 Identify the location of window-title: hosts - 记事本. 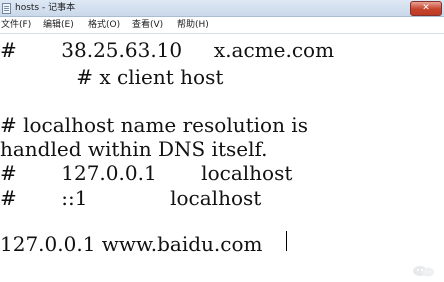
(45, 8).